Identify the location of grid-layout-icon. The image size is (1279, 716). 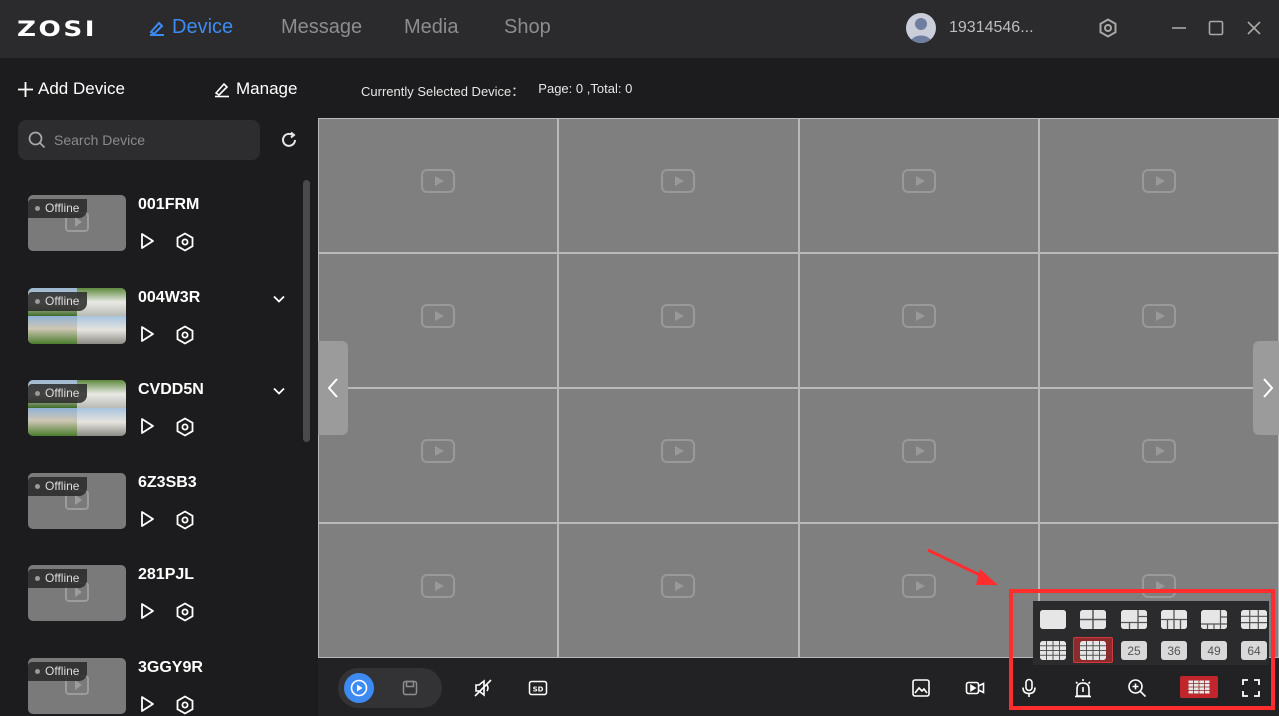
(1199, 687).